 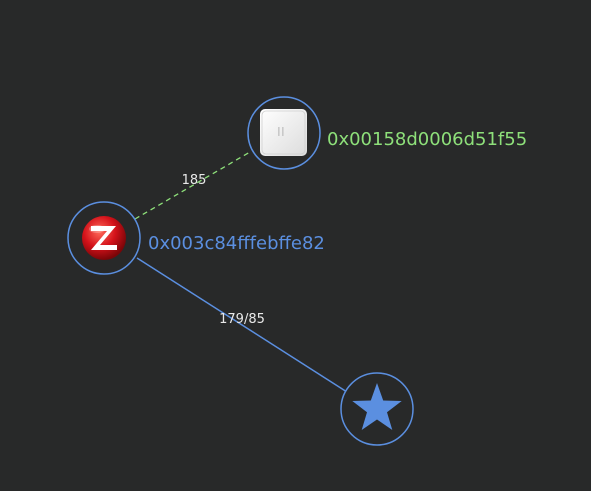 What do you see at coordinates (242, 319) in the screenshot?
I see `link-lqi-label: 179/85` at bounding box center [242, 319].